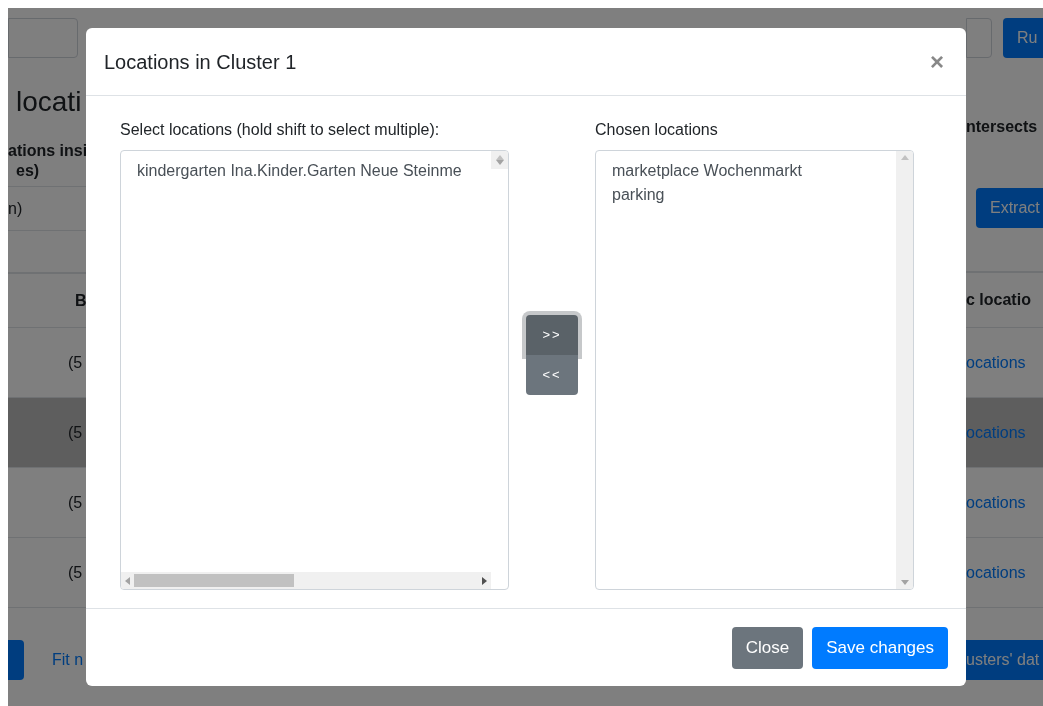  What do you see at coordinates (880, 647) in the screenshot?
I see `save-button: Save changes` at bounding box center [880, 647].